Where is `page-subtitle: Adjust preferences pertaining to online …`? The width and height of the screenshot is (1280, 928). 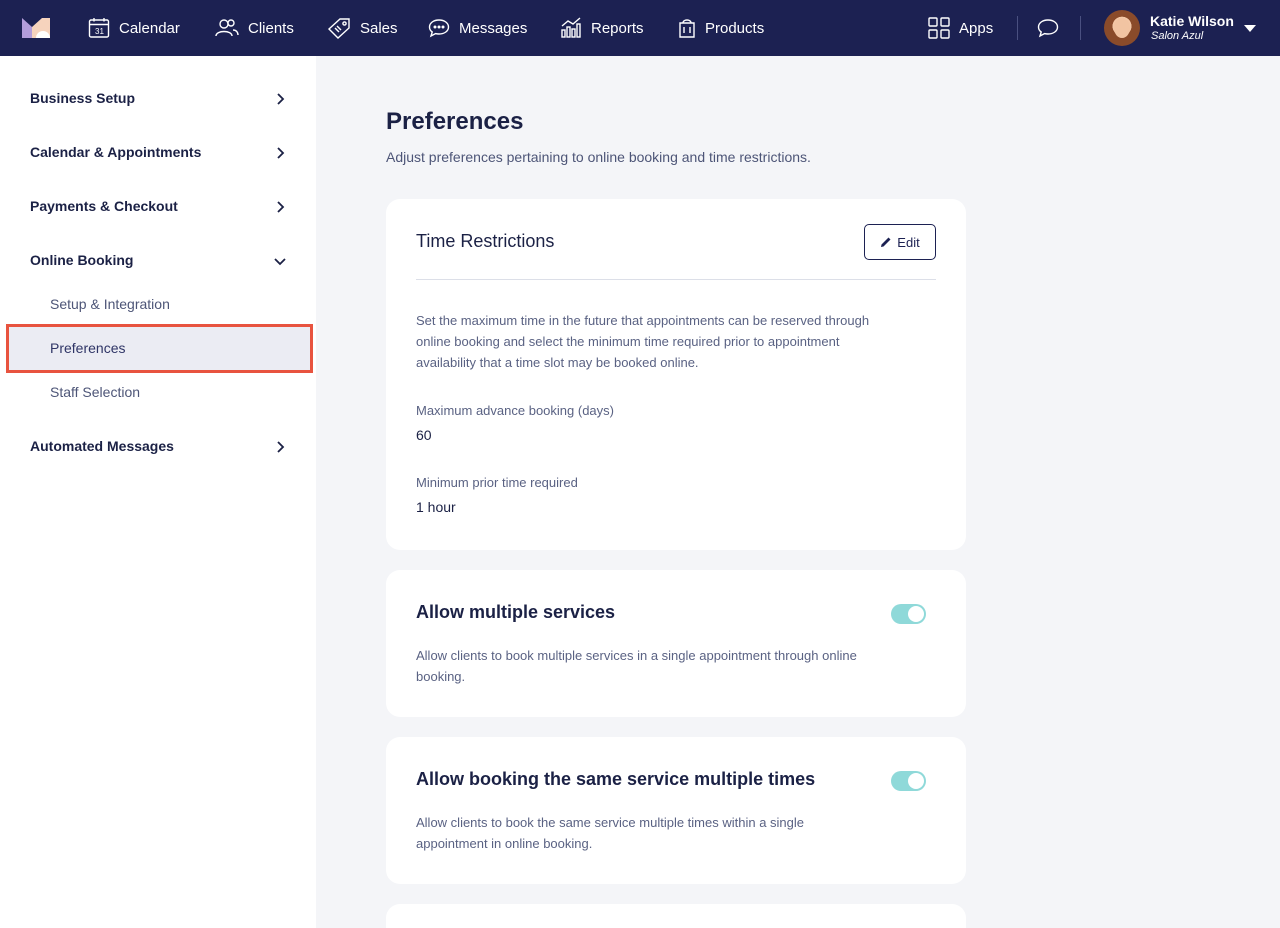
page-subtitle: Adjust preferences pertaining to online … is located at coordinates (598, 157).